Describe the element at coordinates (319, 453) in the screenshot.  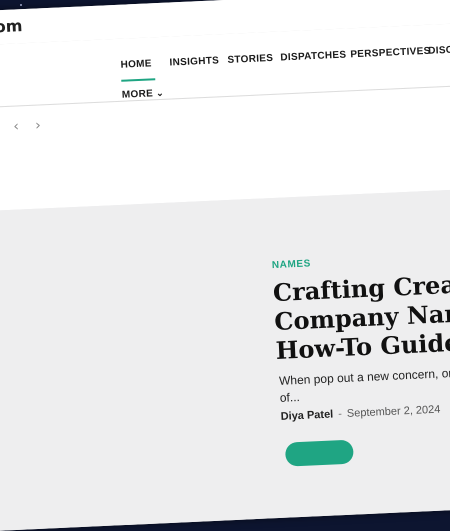
I see `read-more-button` at that location.